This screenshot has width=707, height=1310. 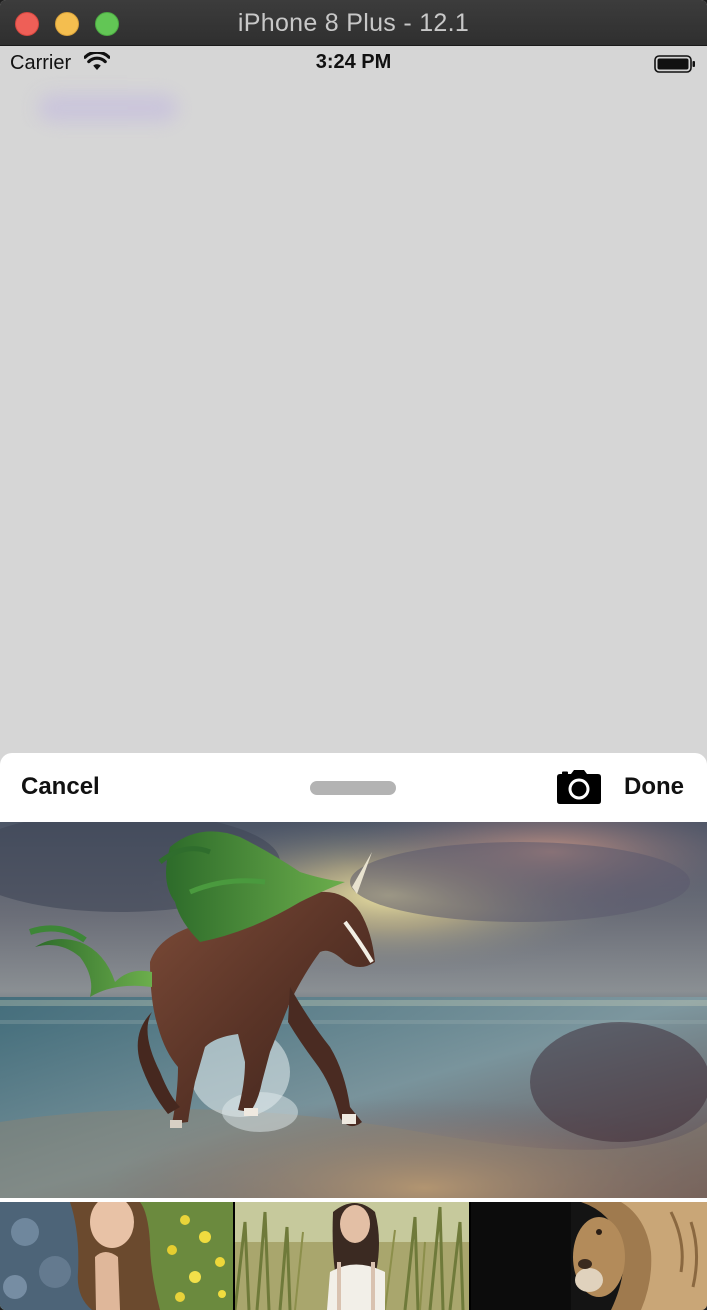 I want to click on lion-photo-image, so click(x=589, y=1256).